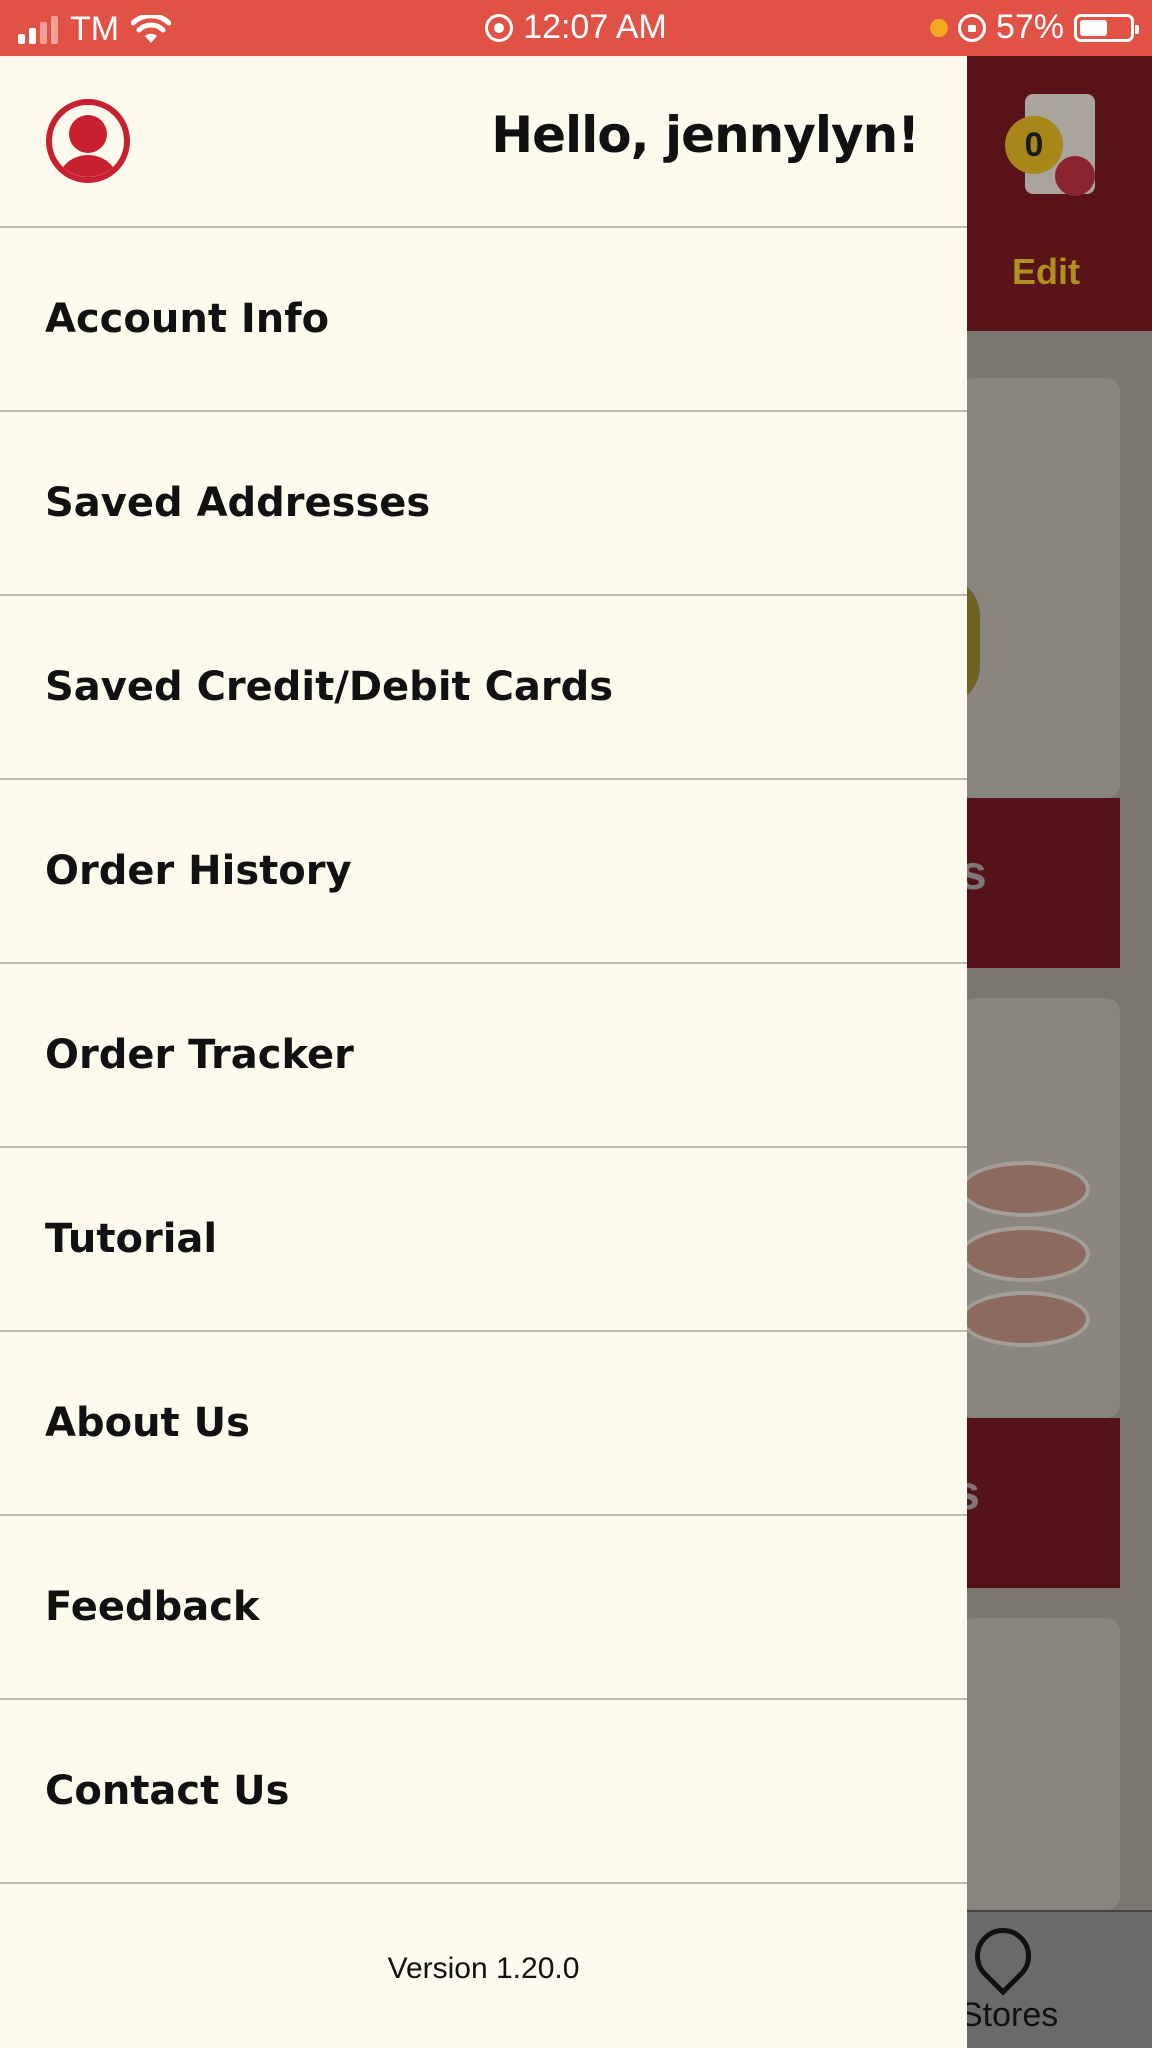 This screenshot has height=2048, width=1152. I want to click on battery-fill, so click(1094, 27).